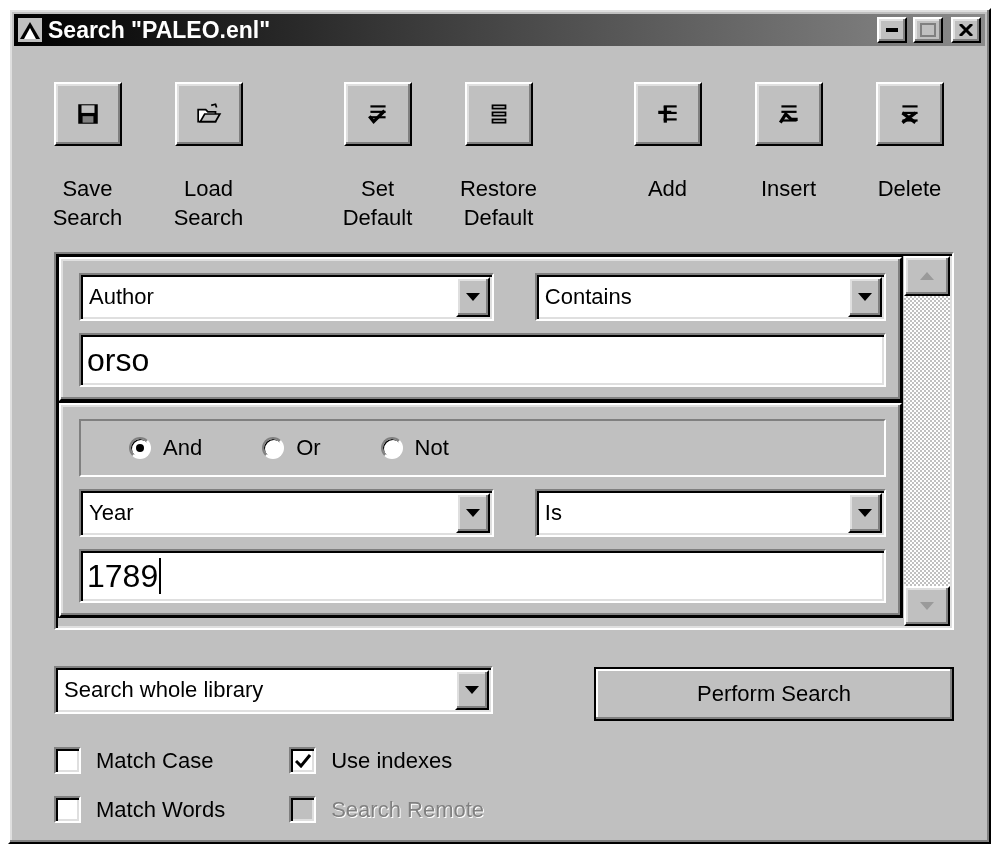 This screenshot has width=1003, height=854. What do you see at coordinates (431, 448) in the screenshot?
I see `radio-label: Not` at bounding box center [431, 448].